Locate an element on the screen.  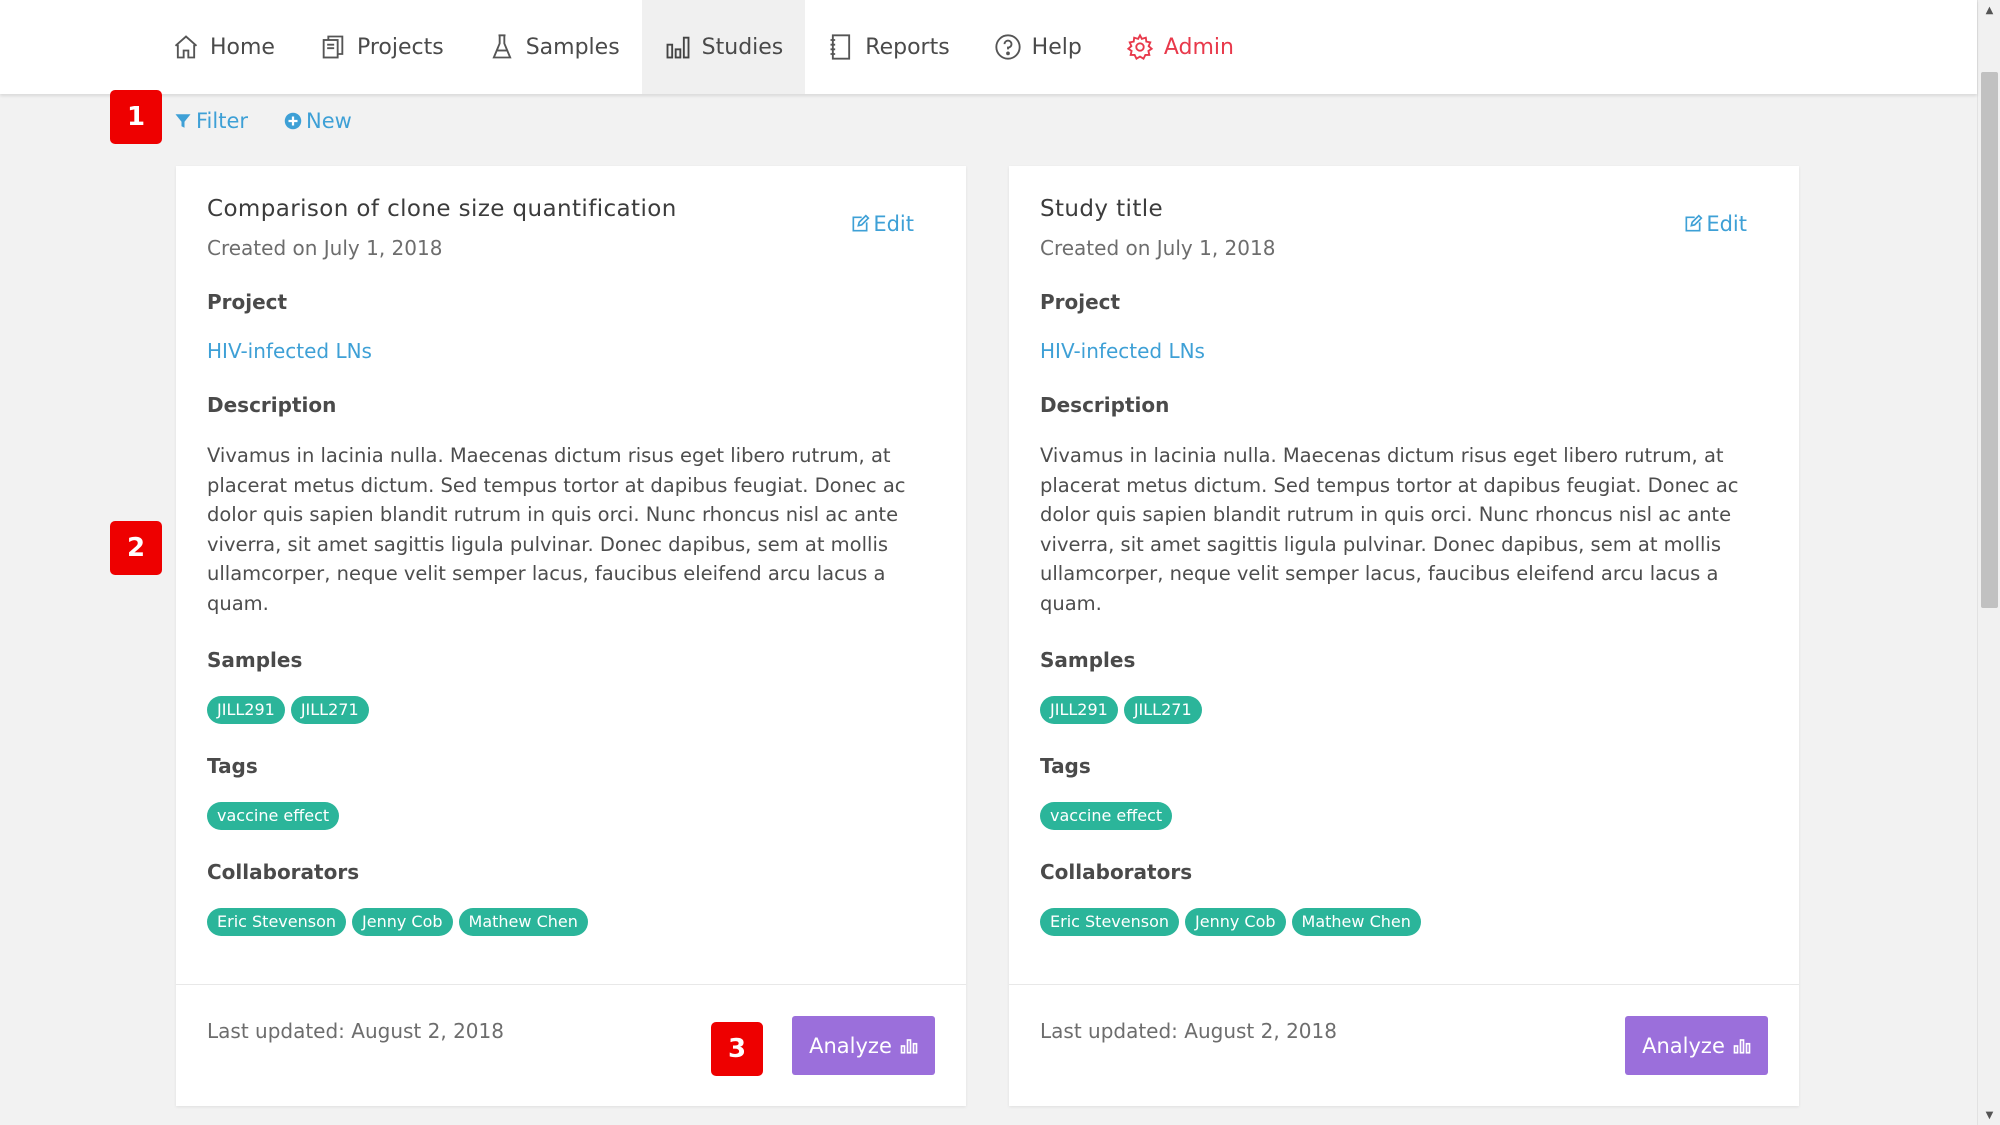
new-label: New is located at coordinates (329, 121).